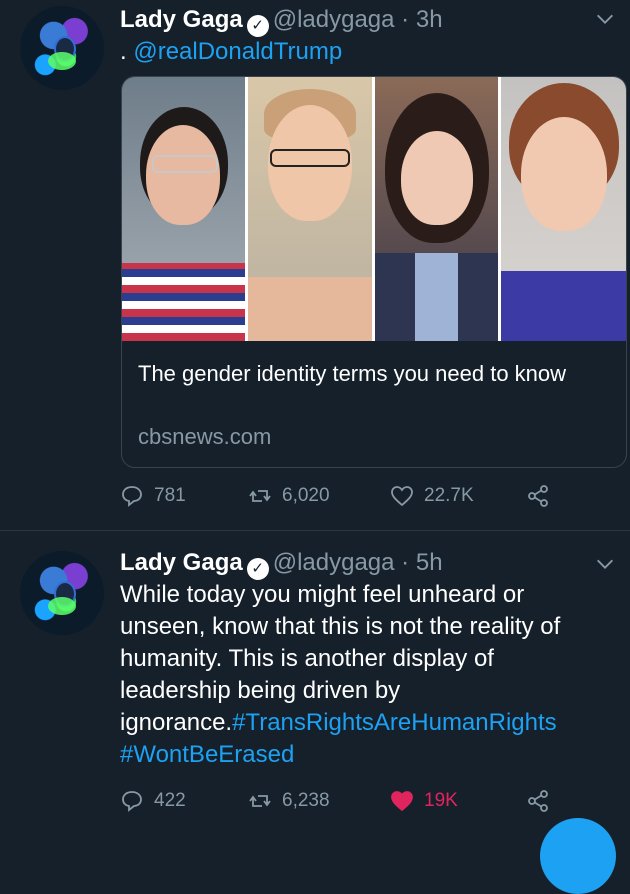  Describe the element at coordinates (205, 436) in the screenshot. I see `card-domain: cbsnews.com` at that location.